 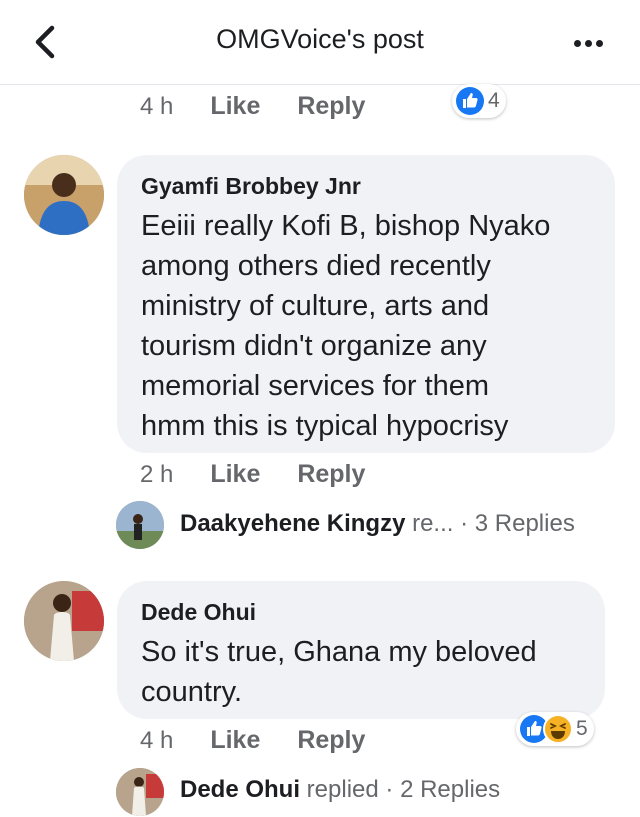 I want to click on page-title: OMGVoice's post, so click(x=320, y=39).